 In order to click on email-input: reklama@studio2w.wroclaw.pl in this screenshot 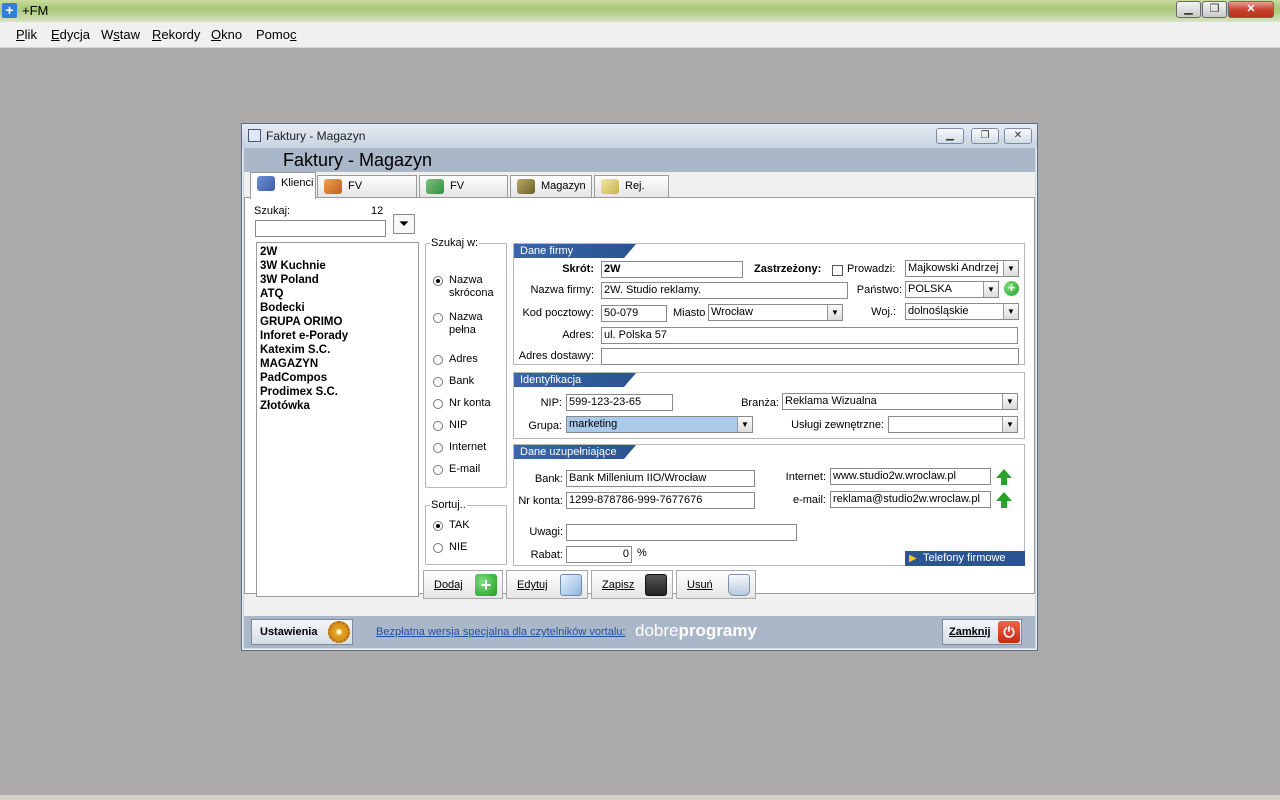, I will do `click(910, 499)`.